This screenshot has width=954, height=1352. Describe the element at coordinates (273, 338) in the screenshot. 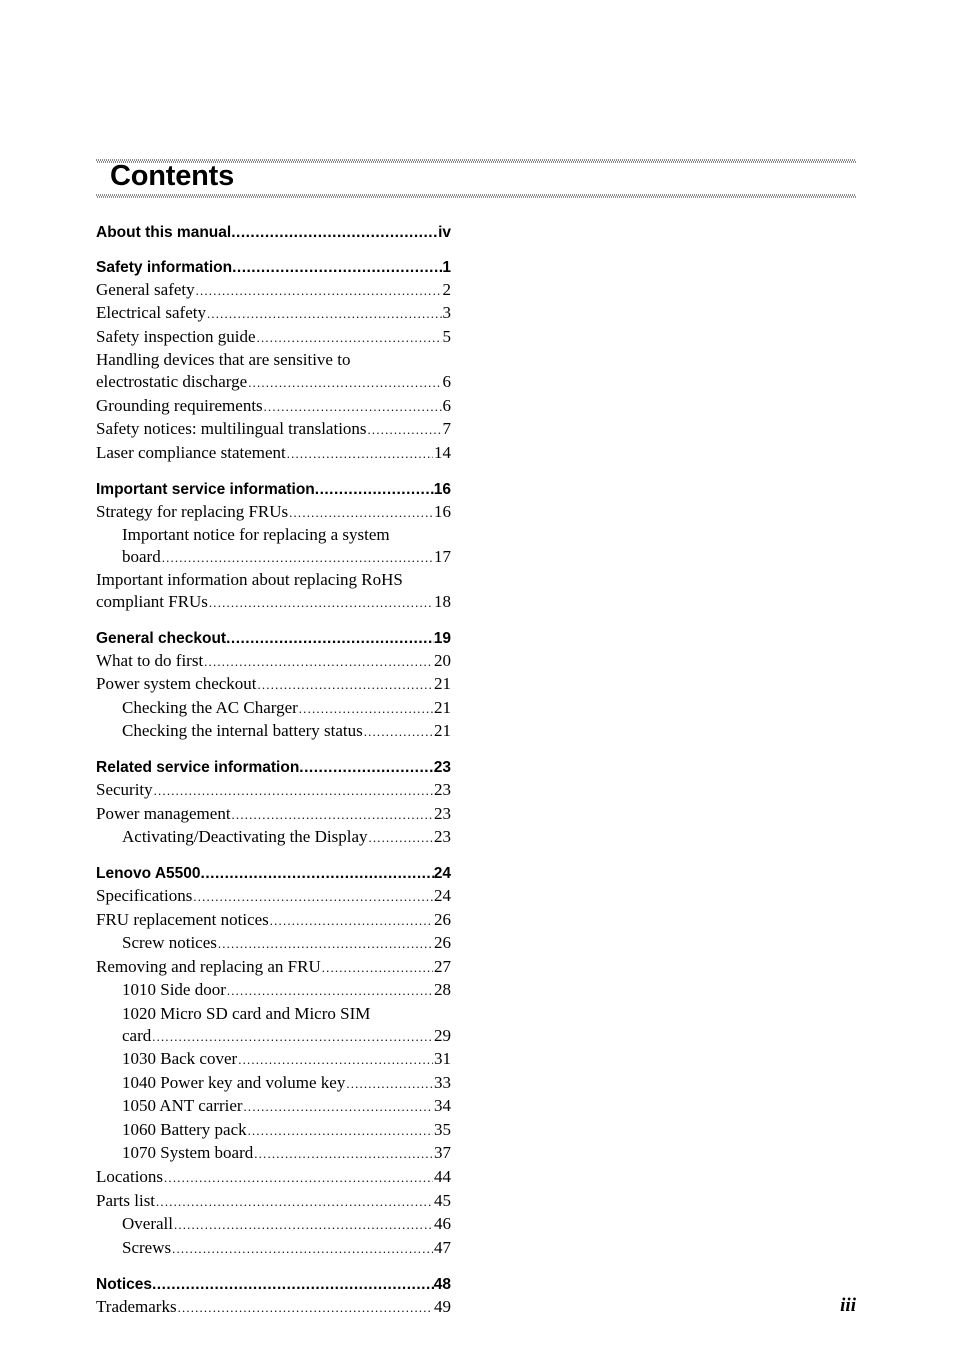

I see `toc-entry: Safety inspection guide 5` at that location.